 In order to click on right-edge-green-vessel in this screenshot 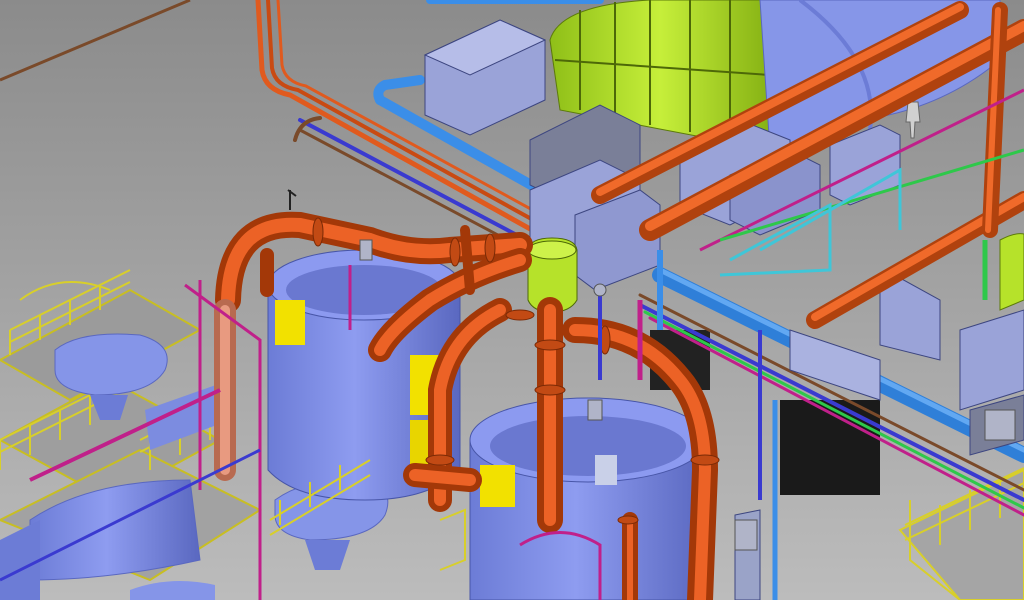, I will do `click(1011, 272)`.